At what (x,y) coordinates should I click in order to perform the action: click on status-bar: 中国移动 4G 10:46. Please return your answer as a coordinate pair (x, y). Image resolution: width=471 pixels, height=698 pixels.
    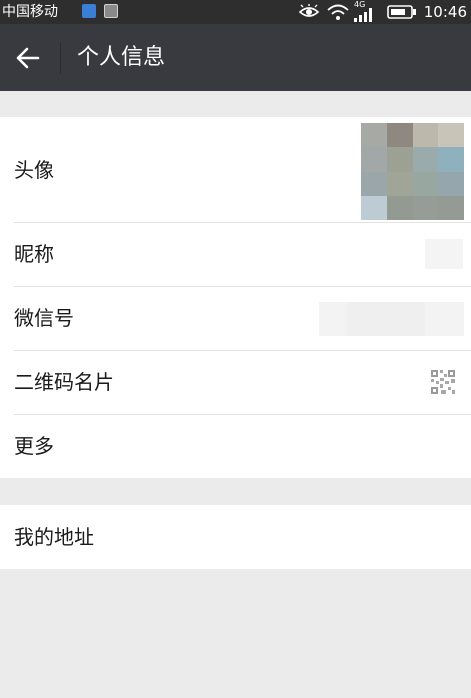
    Looking at the image, I should click on (235, 12).